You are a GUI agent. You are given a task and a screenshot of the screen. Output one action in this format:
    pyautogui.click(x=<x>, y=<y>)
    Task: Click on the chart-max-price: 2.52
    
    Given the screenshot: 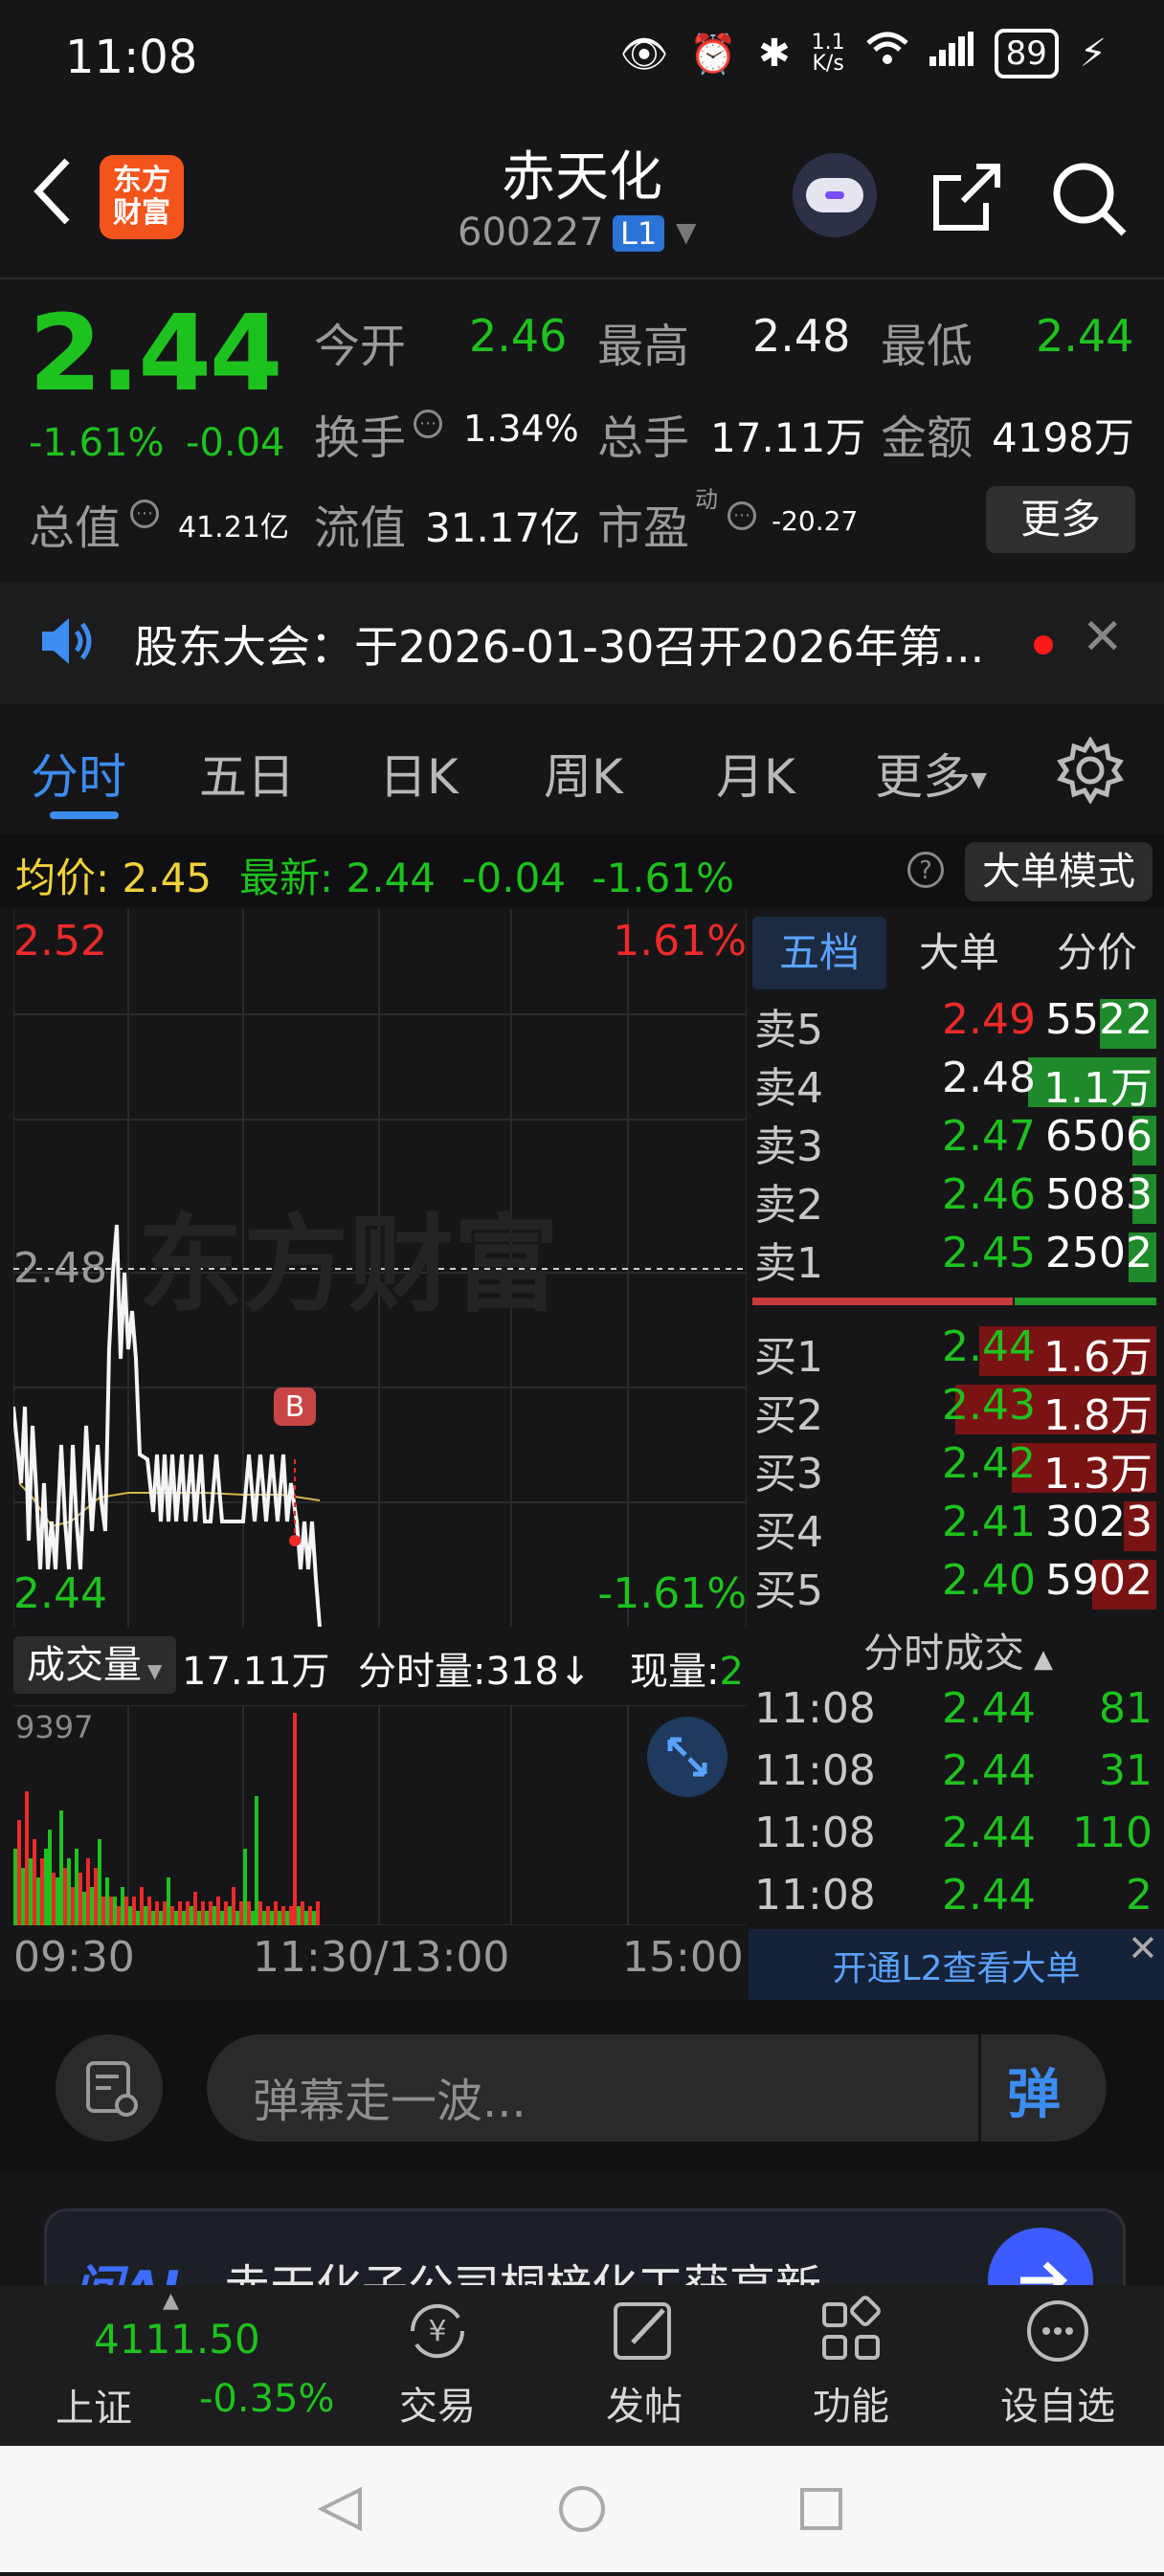 What is the action you would take?
    pyautogui.click(x=60, y=941)
    